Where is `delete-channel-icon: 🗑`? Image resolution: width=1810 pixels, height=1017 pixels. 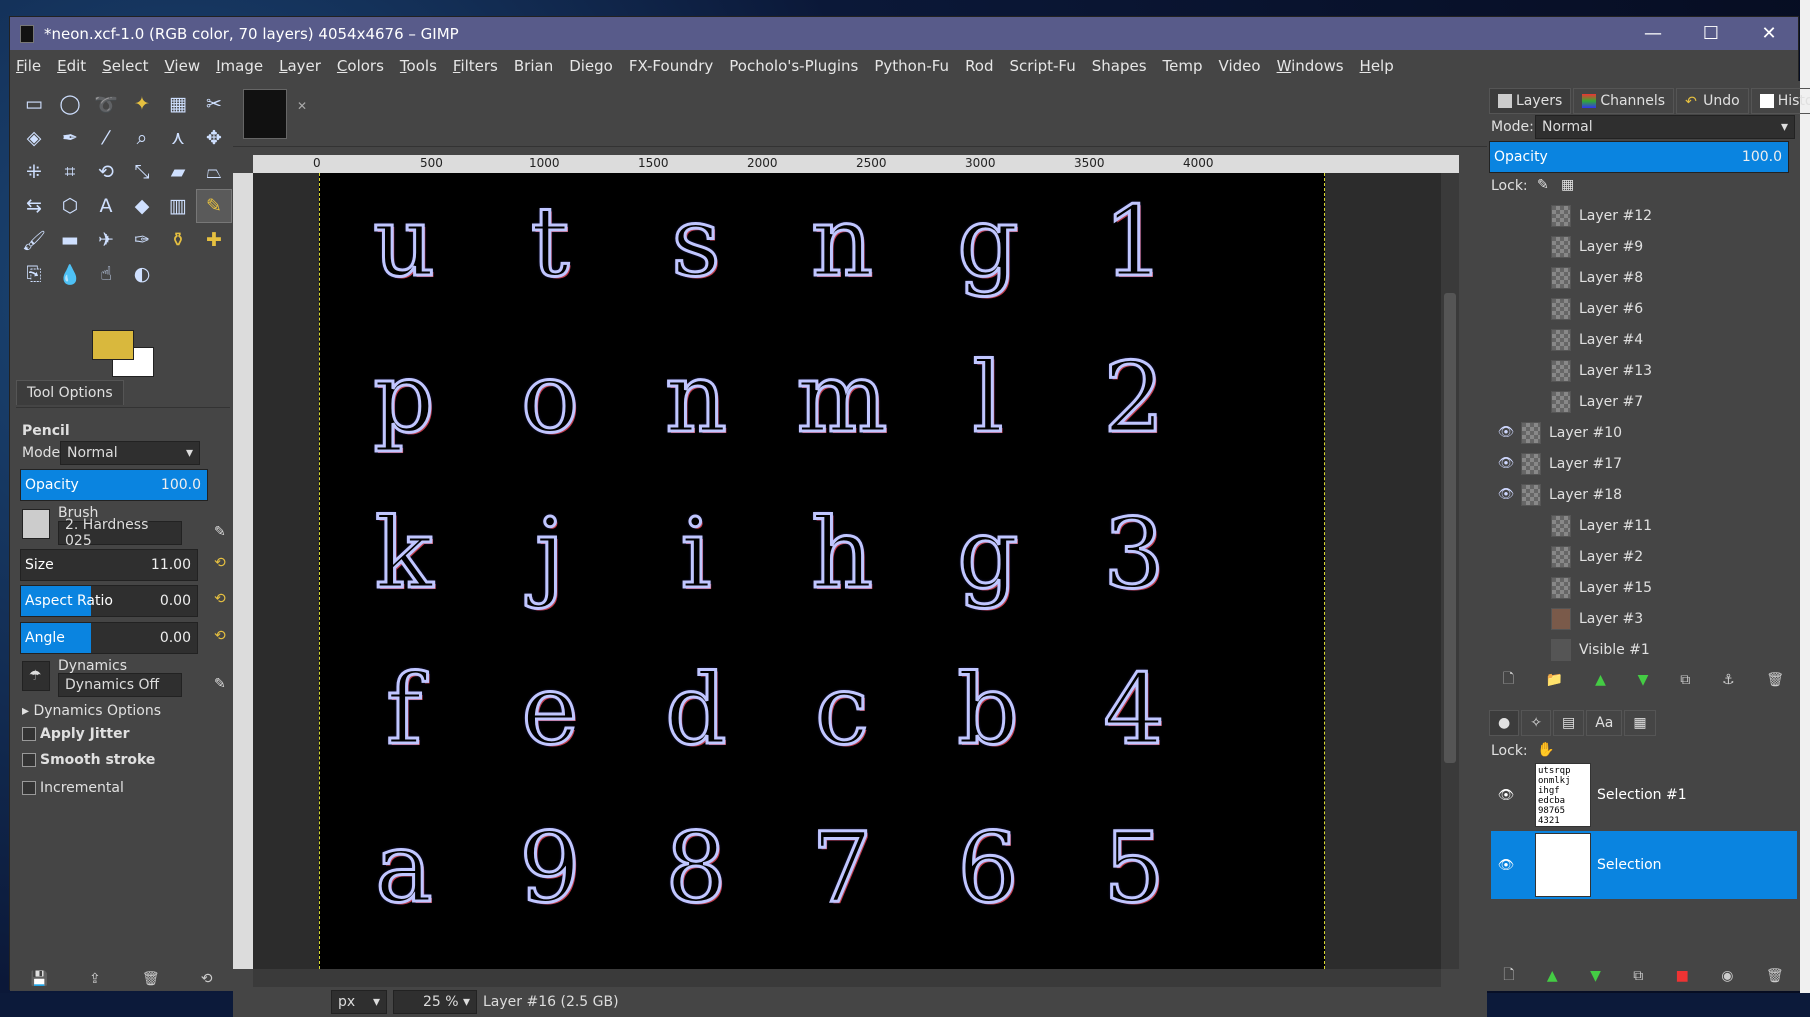
delete-channel-icon: 🗑 is located at coordinates (1775, 976).